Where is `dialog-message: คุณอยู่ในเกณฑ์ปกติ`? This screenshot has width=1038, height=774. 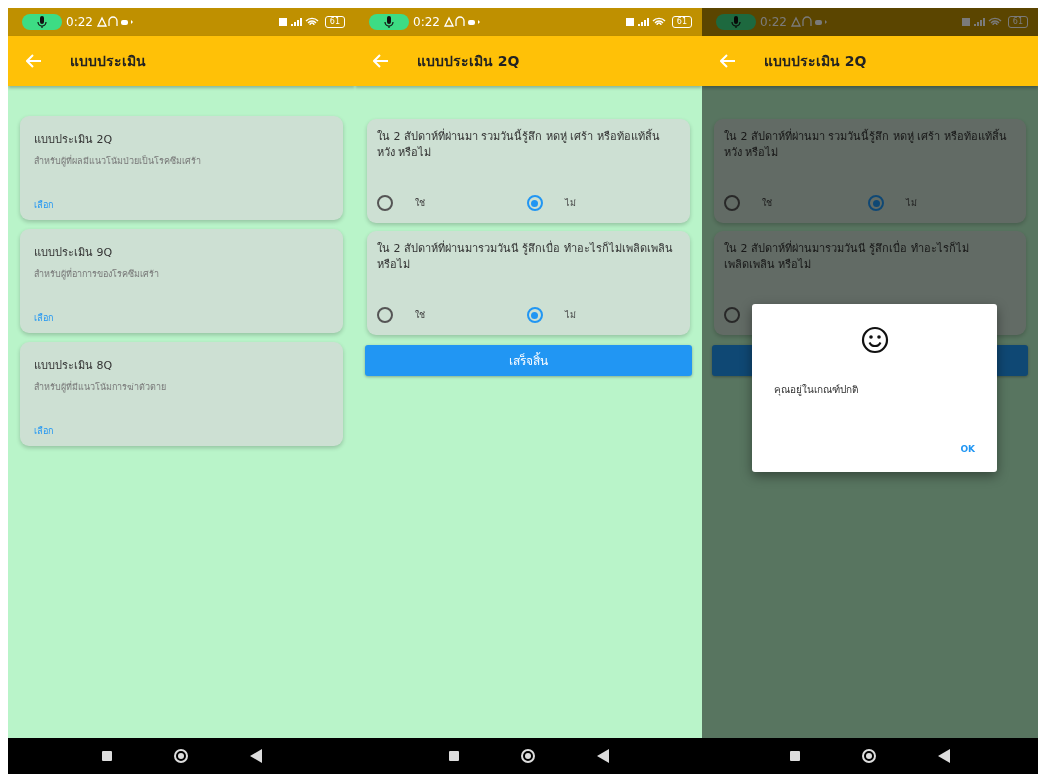
dialog-message: คุณอยู่ในเกณฑ์ปกติ is located at coordinates (816, 390).